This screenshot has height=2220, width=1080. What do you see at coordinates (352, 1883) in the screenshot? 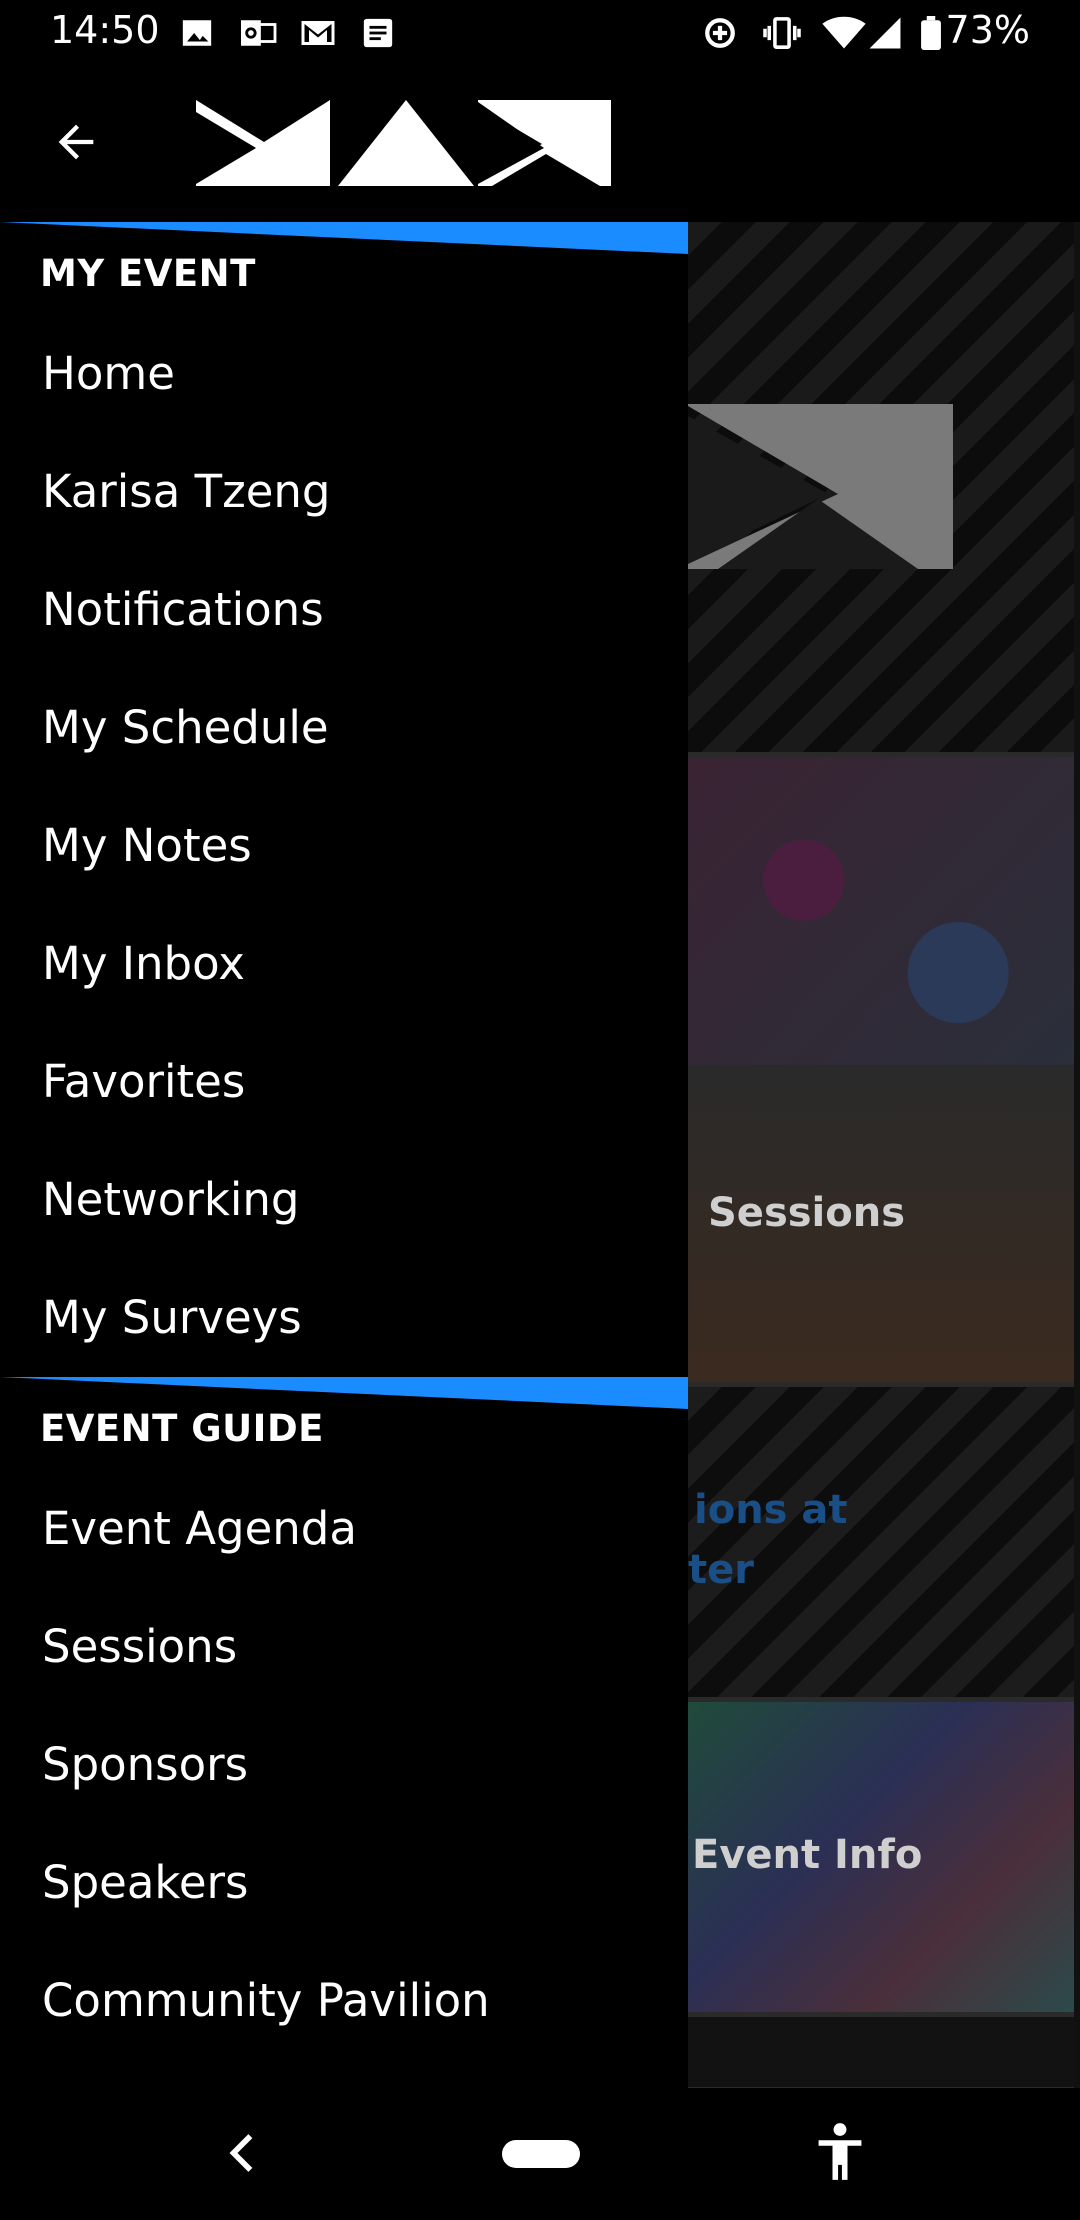
I see `nav-item-speakers: Speakers` at bounding box center [352, 1883].